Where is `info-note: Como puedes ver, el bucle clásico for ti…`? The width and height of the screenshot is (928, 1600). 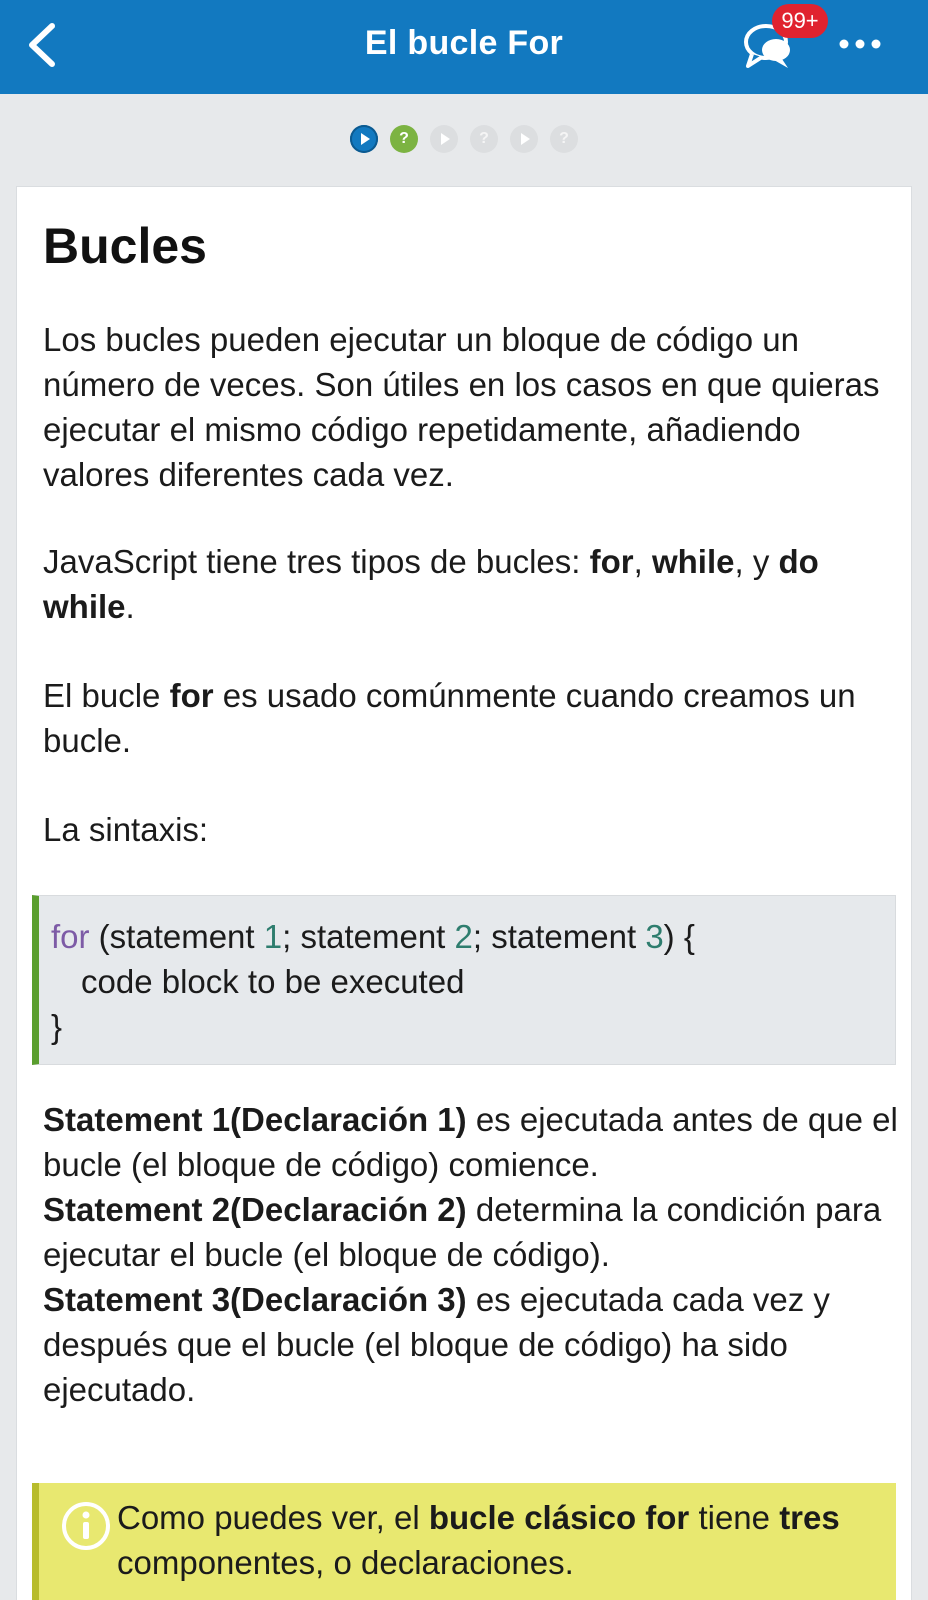 info-note: Como puedes ver, el bucle clásico for ti… is located at coordinates (464, 1541).